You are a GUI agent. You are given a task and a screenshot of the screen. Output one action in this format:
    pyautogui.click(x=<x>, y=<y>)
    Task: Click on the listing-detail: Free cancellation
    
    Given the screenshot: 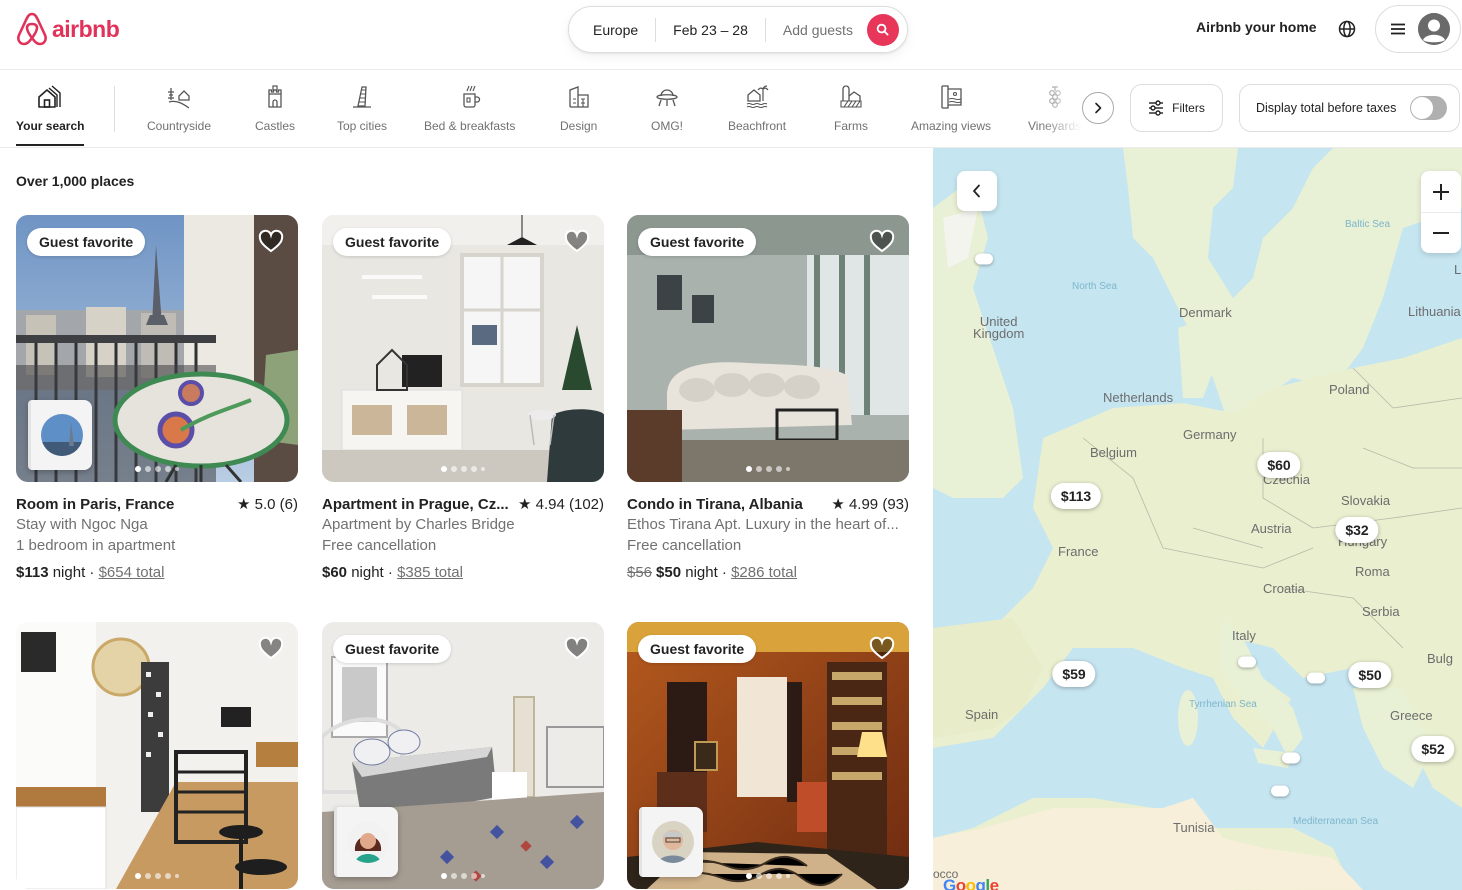 What is the action you would take?
    pyautogui.click(x=684, y=545)
    